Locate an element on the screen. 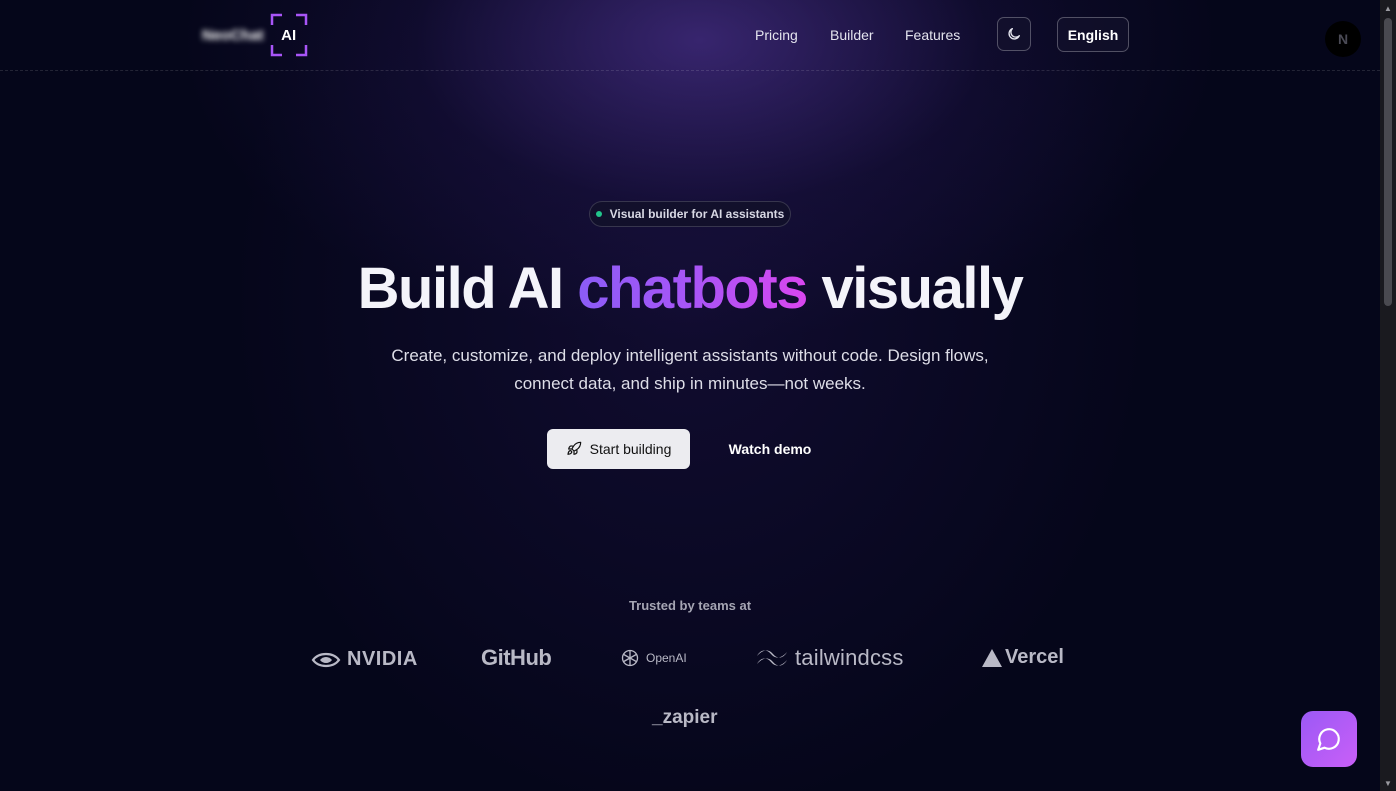 The height and width of the screenshot is (791, 1396). headline-highlight: chatbots is located at coordinates (692, 288).